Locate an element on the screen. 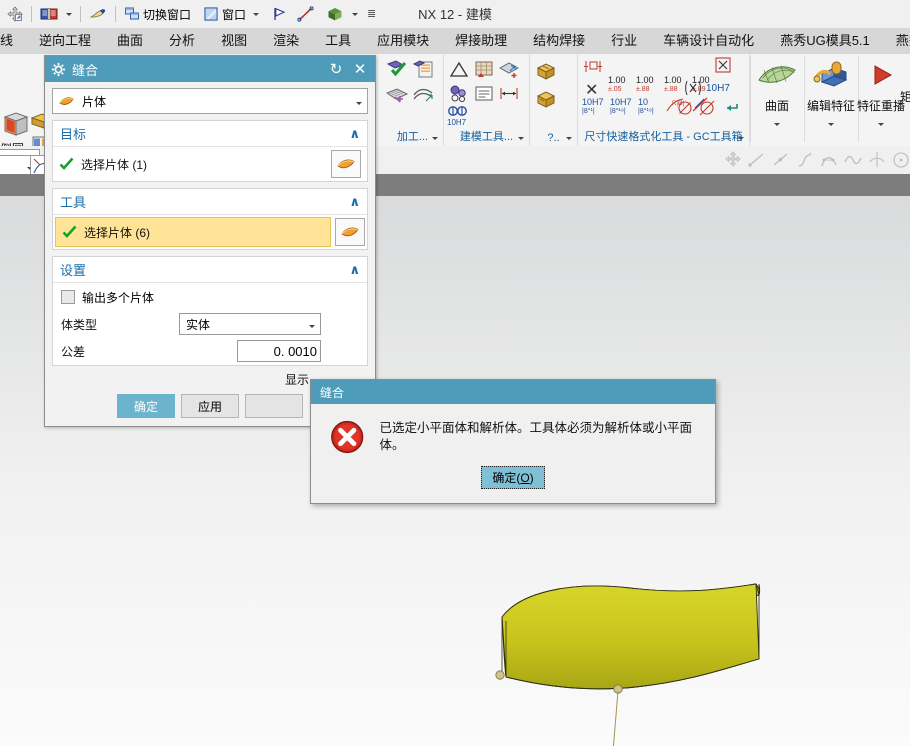 The width and height of the screenshot is (910, 746). menu-item-11: 车辆设计自动化 is located at coordinates (708, 41).